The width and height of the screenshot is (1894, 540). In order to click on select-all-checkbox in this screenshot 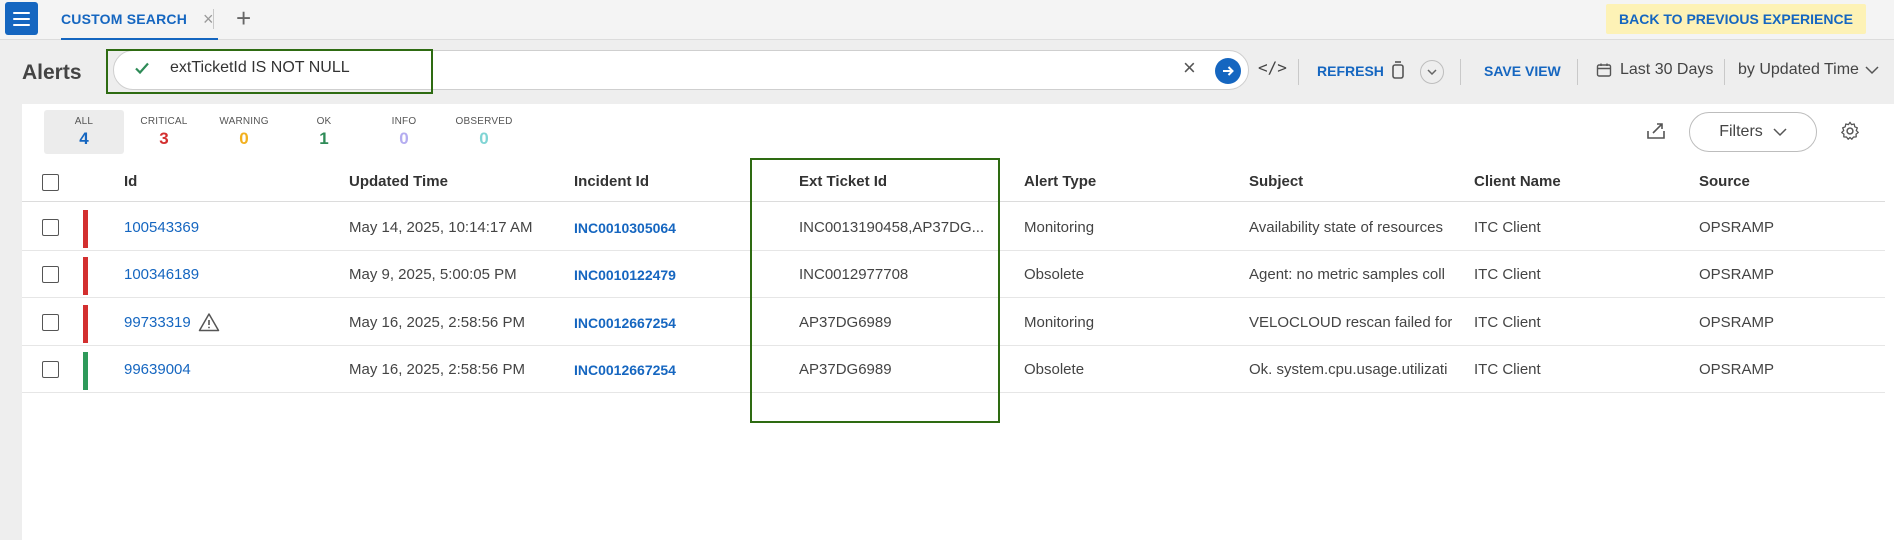, I will do `click(50, 182)`.